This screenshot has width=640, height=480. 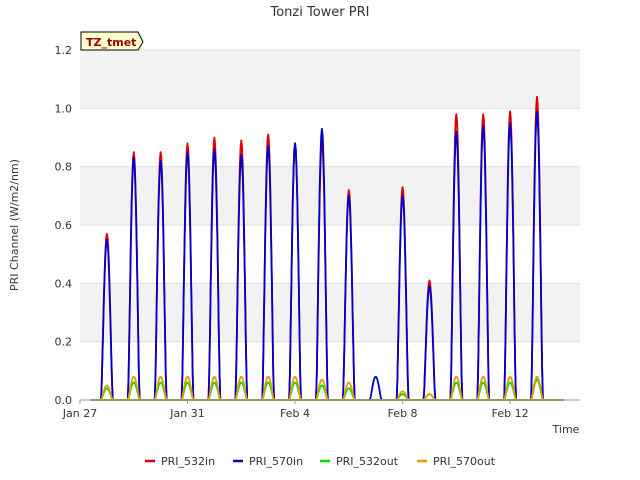 What do you see at coordinates (321, 409) in the screenshot?
I see `x-axis: Jan 27 Jan 31 Feb 4 Feb 8 Feb 12` at bounding box center [321, 409].